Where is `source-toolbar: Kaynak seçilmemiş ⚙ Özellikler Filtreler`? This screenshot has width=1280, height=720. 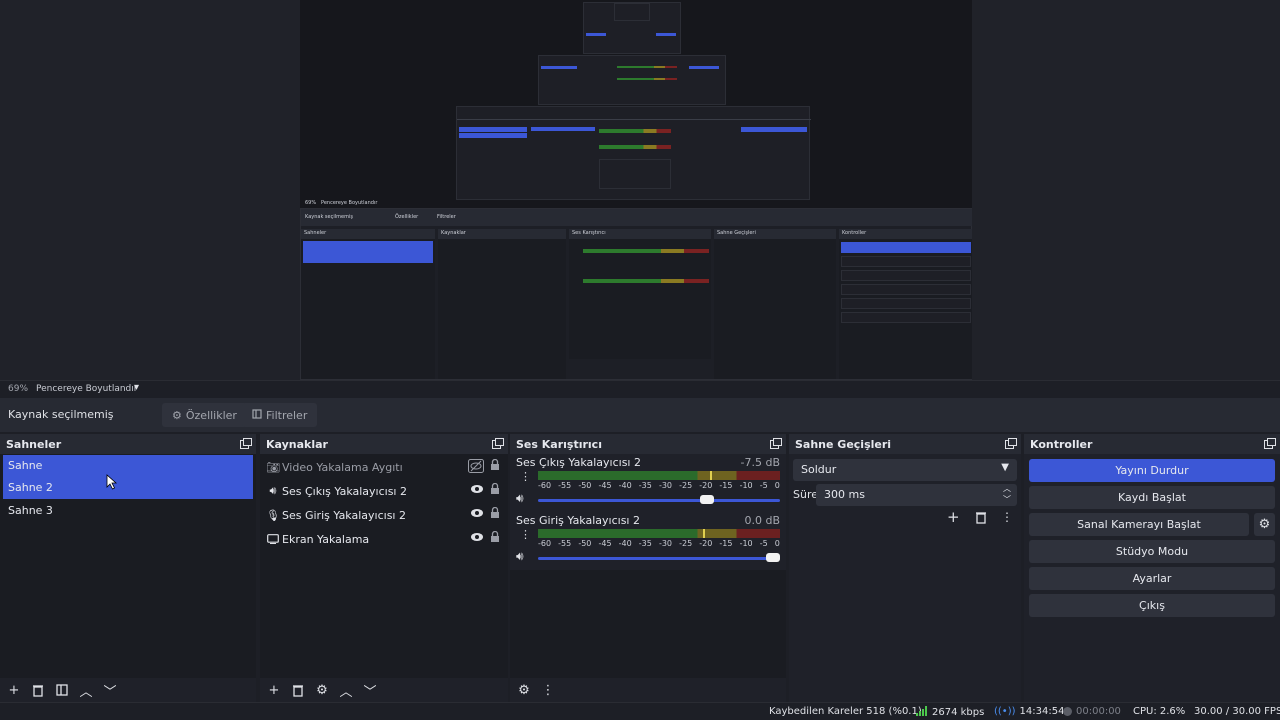 source-toolbar: Kaynak seçilmemiş ⚙ Özellikler Filtreler is located at coordinates (640, 415).